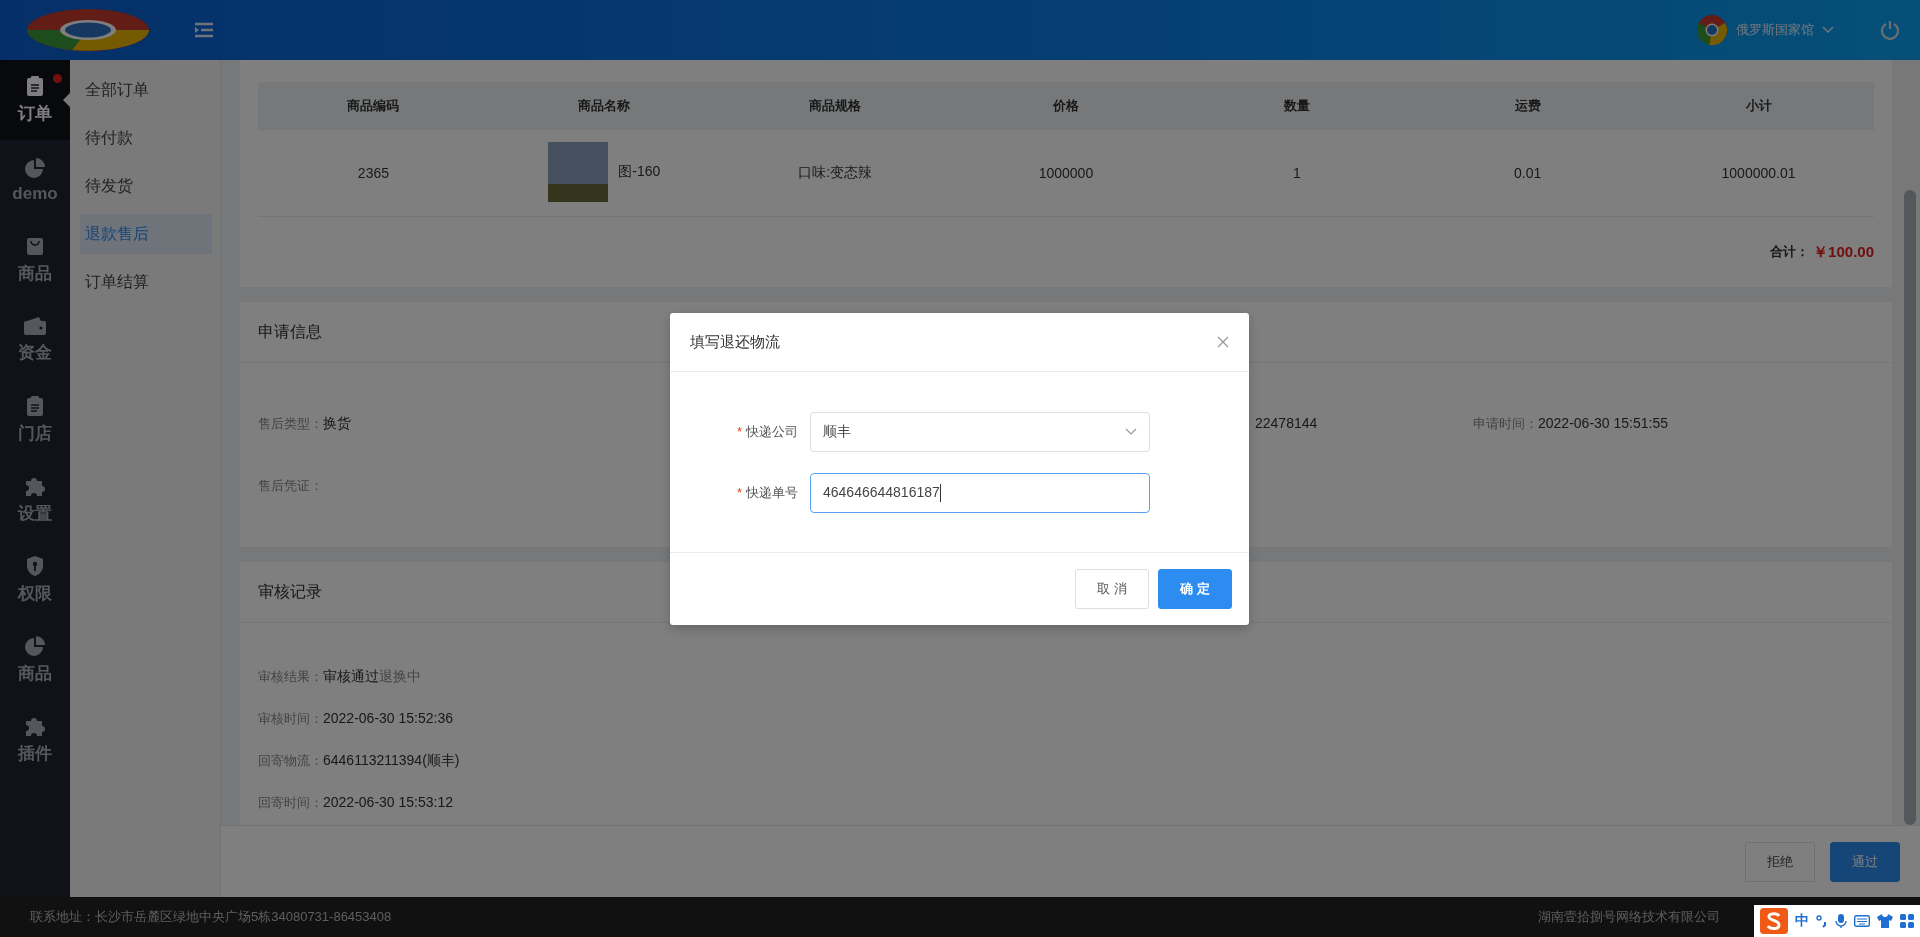  What do you see at coordinates (1603, 423) in the screenshot?
I see `field-value: 2022-06-30 15:51:55` at bounding box center [1603, 423].